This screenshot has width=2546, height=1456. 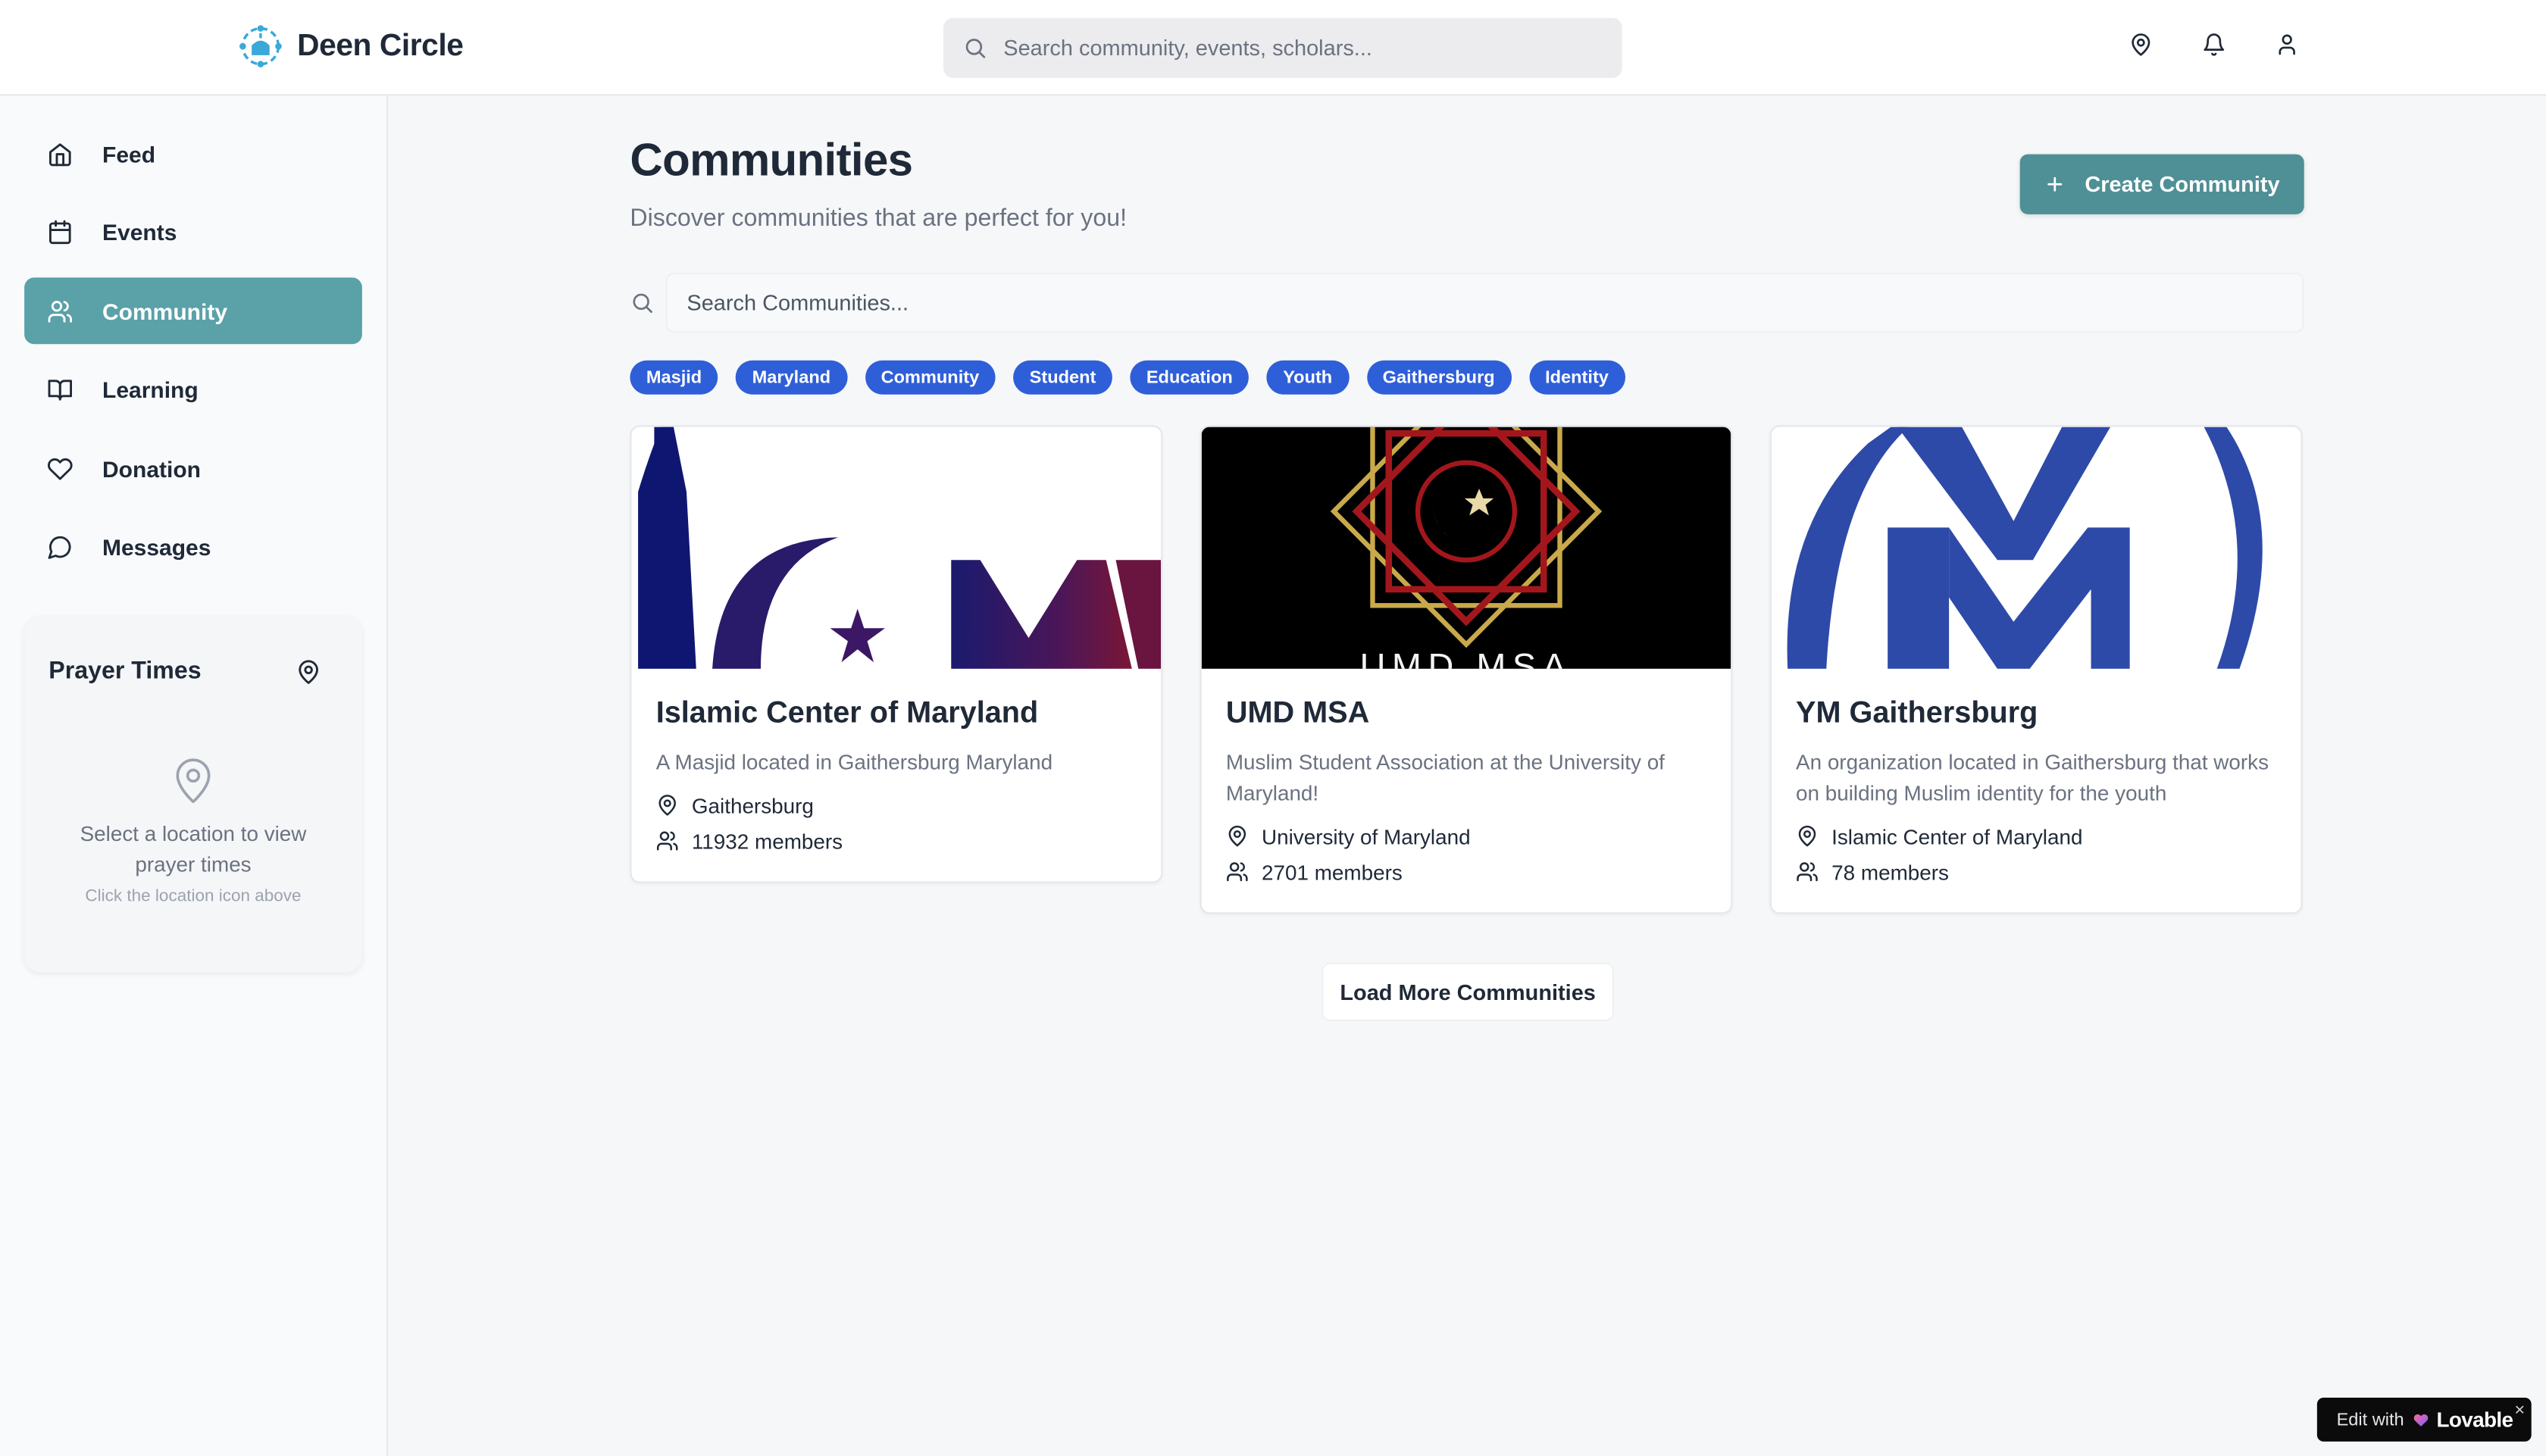 What do you see at coordinates (260, 46) in the screenshot?
I see `brand-logo-icon` at bounding box center [260, 46].